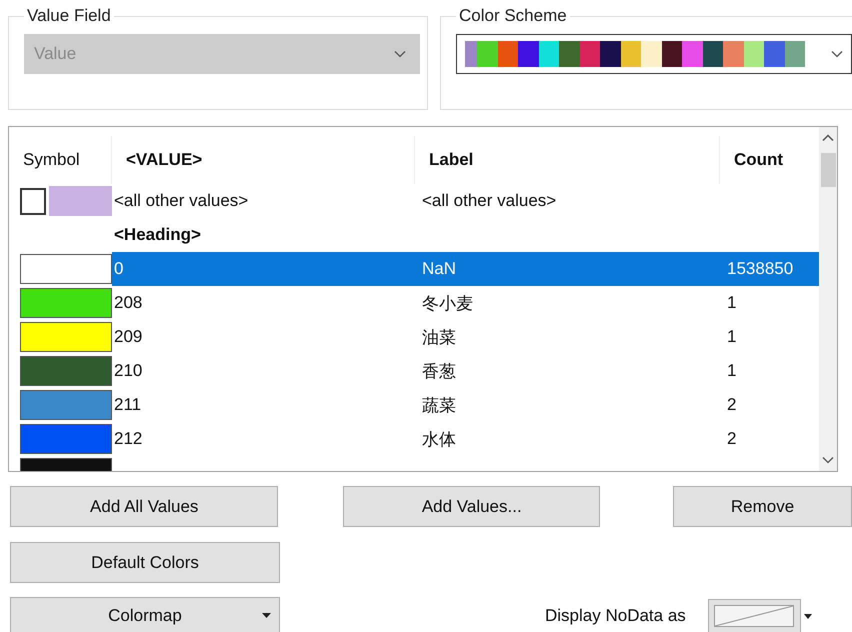  What do you see at coordinates (263, 303) in the screenshot?
I see `value-cell: 208` at bounding box center [263, 303].